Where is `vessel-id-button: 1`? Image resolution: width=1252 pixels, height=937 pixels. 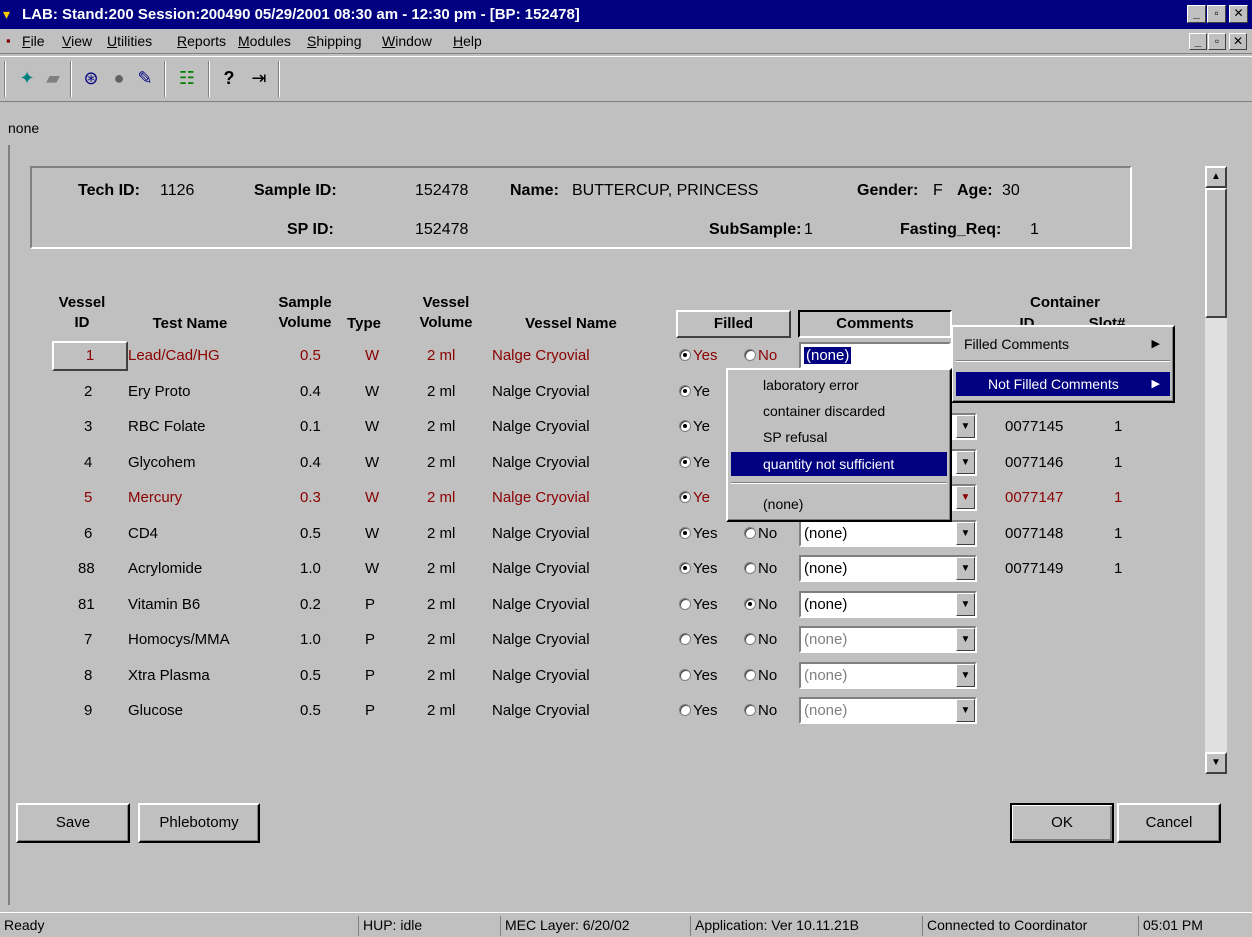 vessel-id-button: 1 is located at coordinates (90, 356).